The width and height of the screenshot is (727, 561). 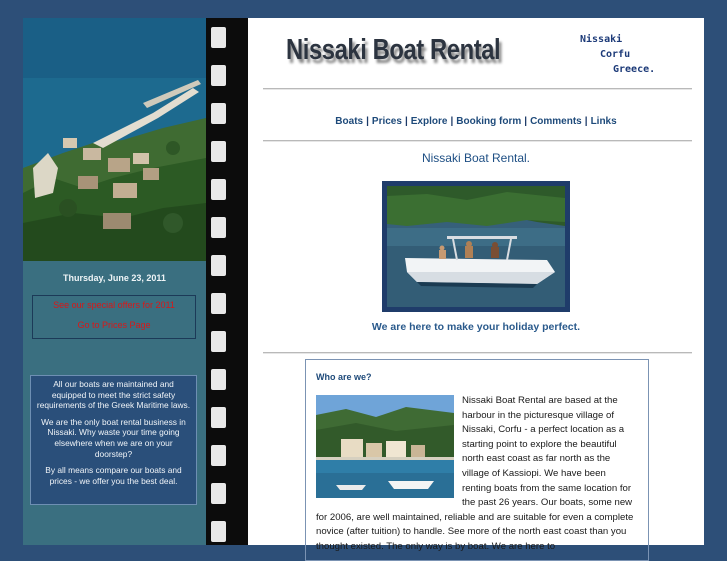 I want to click on nav-booking-form: Booking form, so click(x=488, y=121).